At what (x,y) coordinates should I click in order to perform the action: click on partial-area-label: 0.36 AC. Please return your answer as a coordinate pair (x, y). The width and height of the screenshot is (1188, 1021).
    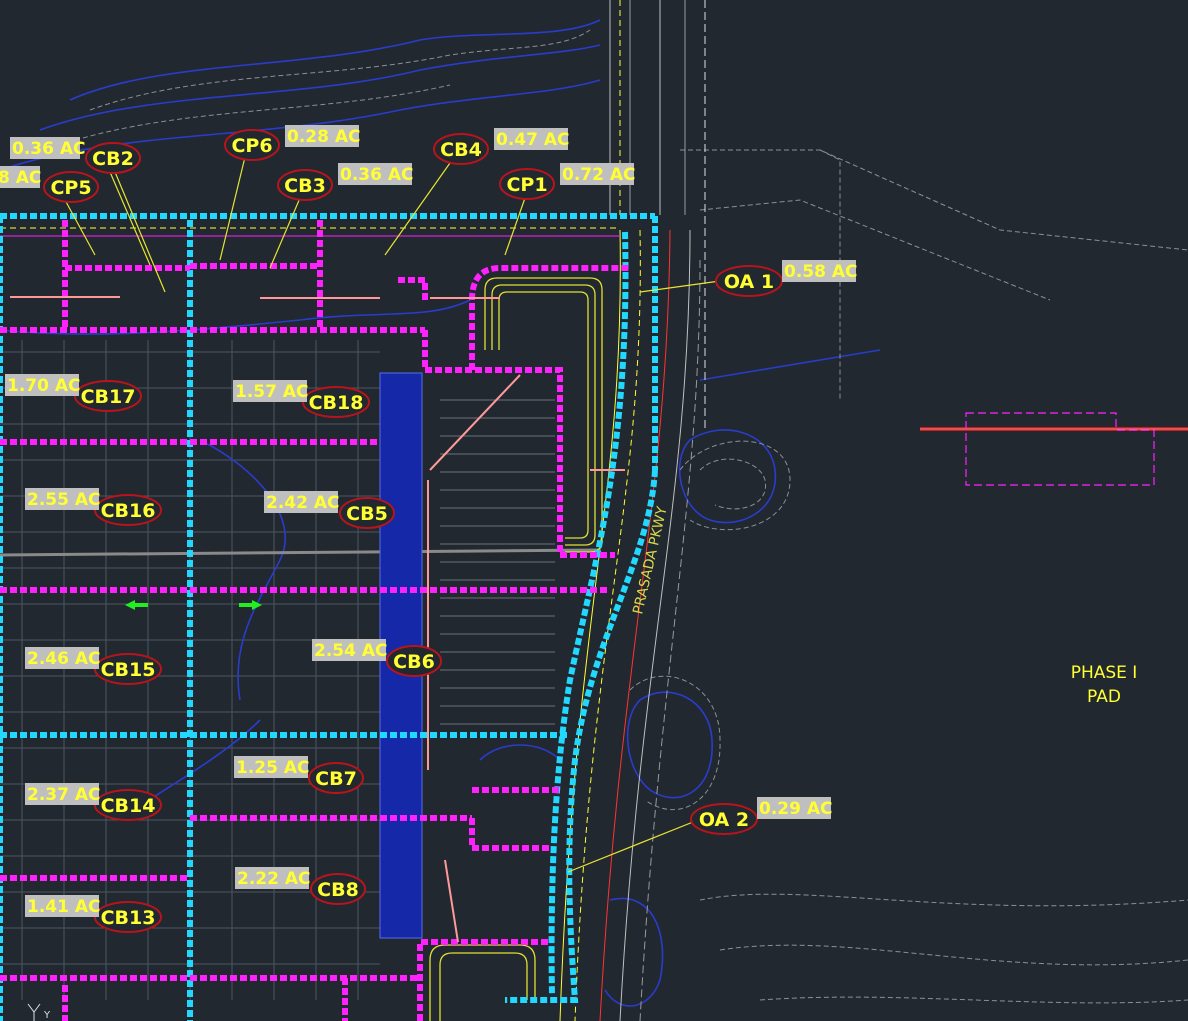
    Looking at the image, I should click on (48, 148).